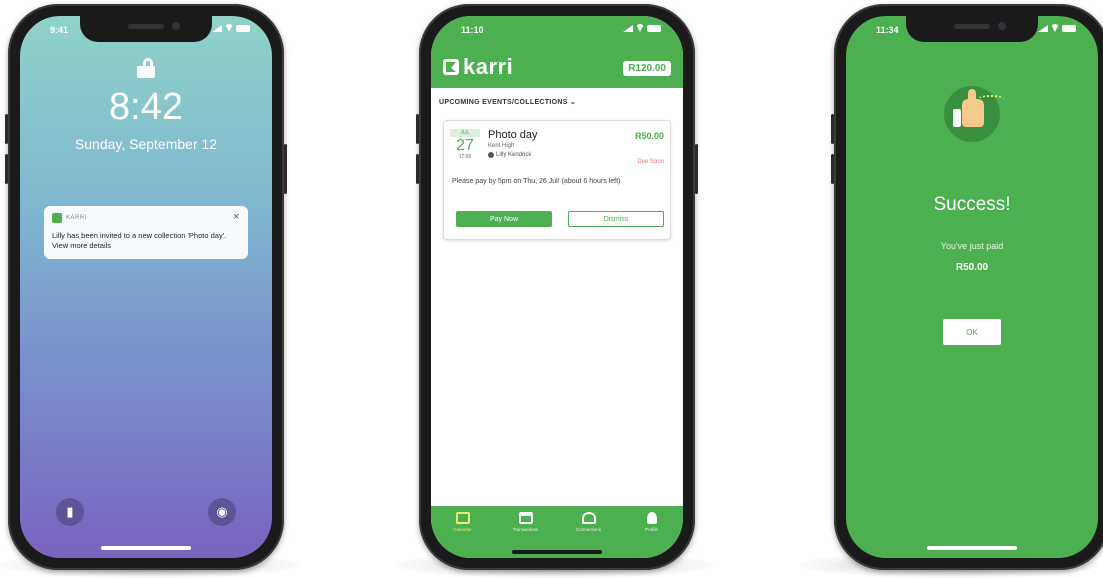  What do you see at coordinates (146, 107) in the screenshot?
I see `lock-time: 8:42` at bounding box center [146, 107].